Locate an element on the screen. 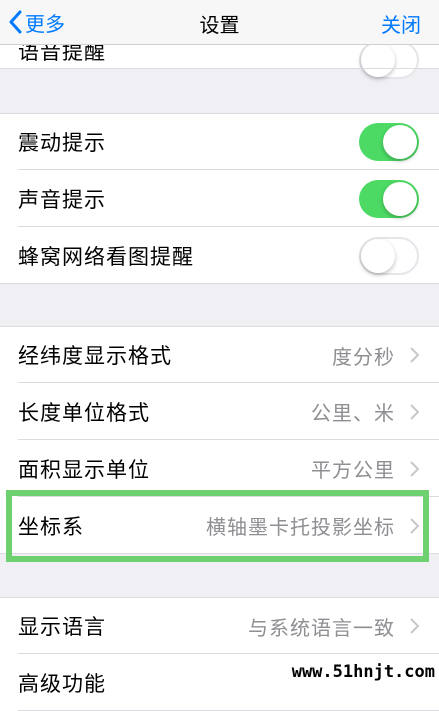 The height and width of the screenshot is (711, 439). voice-reminder-toggle is located at coordinates (389, 60).